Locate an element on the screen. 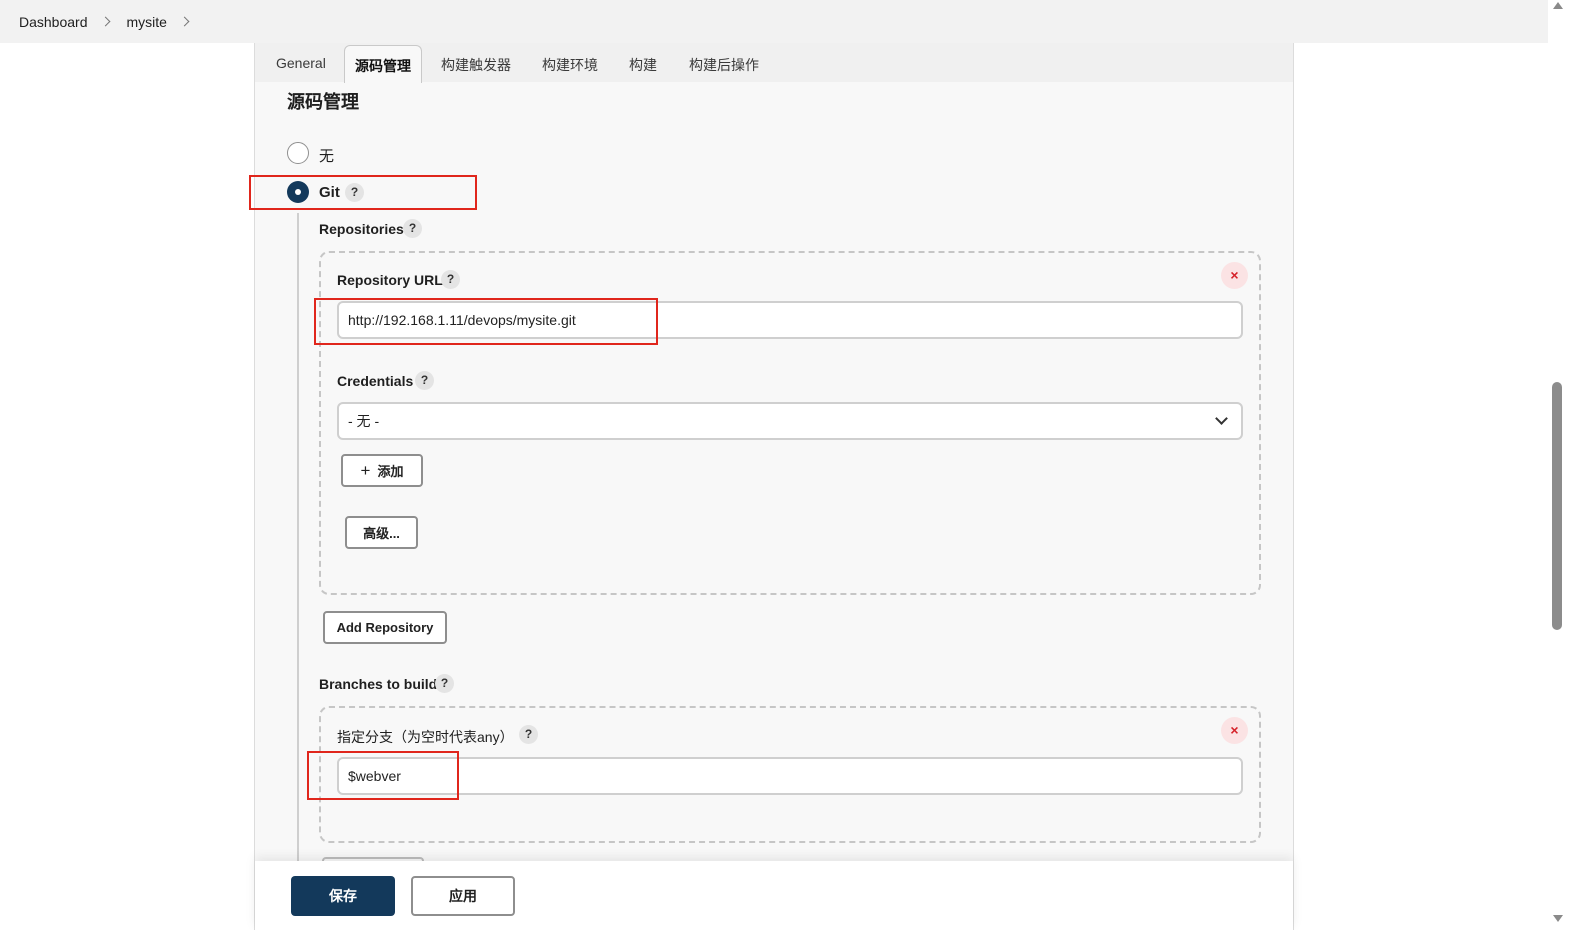 The width and height of the screenshot is (1570, 930). branches-label: Branches to build is located at coordinates (378, 684).